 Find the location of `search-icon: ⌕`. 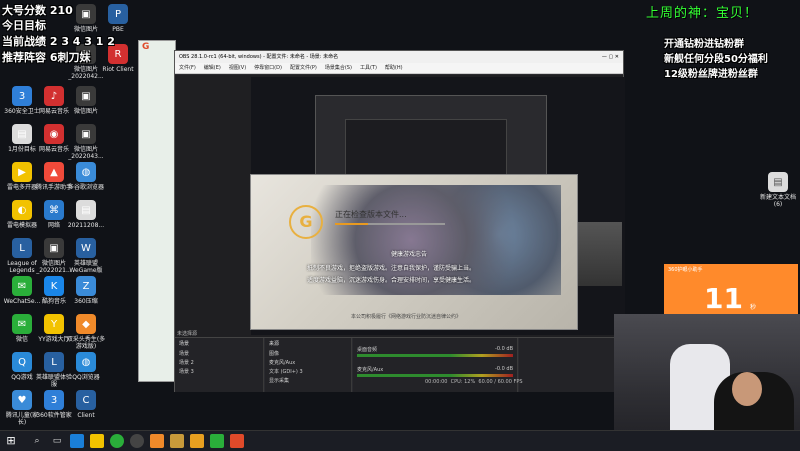

search-icon: ⌕ is located at coordinates (37, 441).